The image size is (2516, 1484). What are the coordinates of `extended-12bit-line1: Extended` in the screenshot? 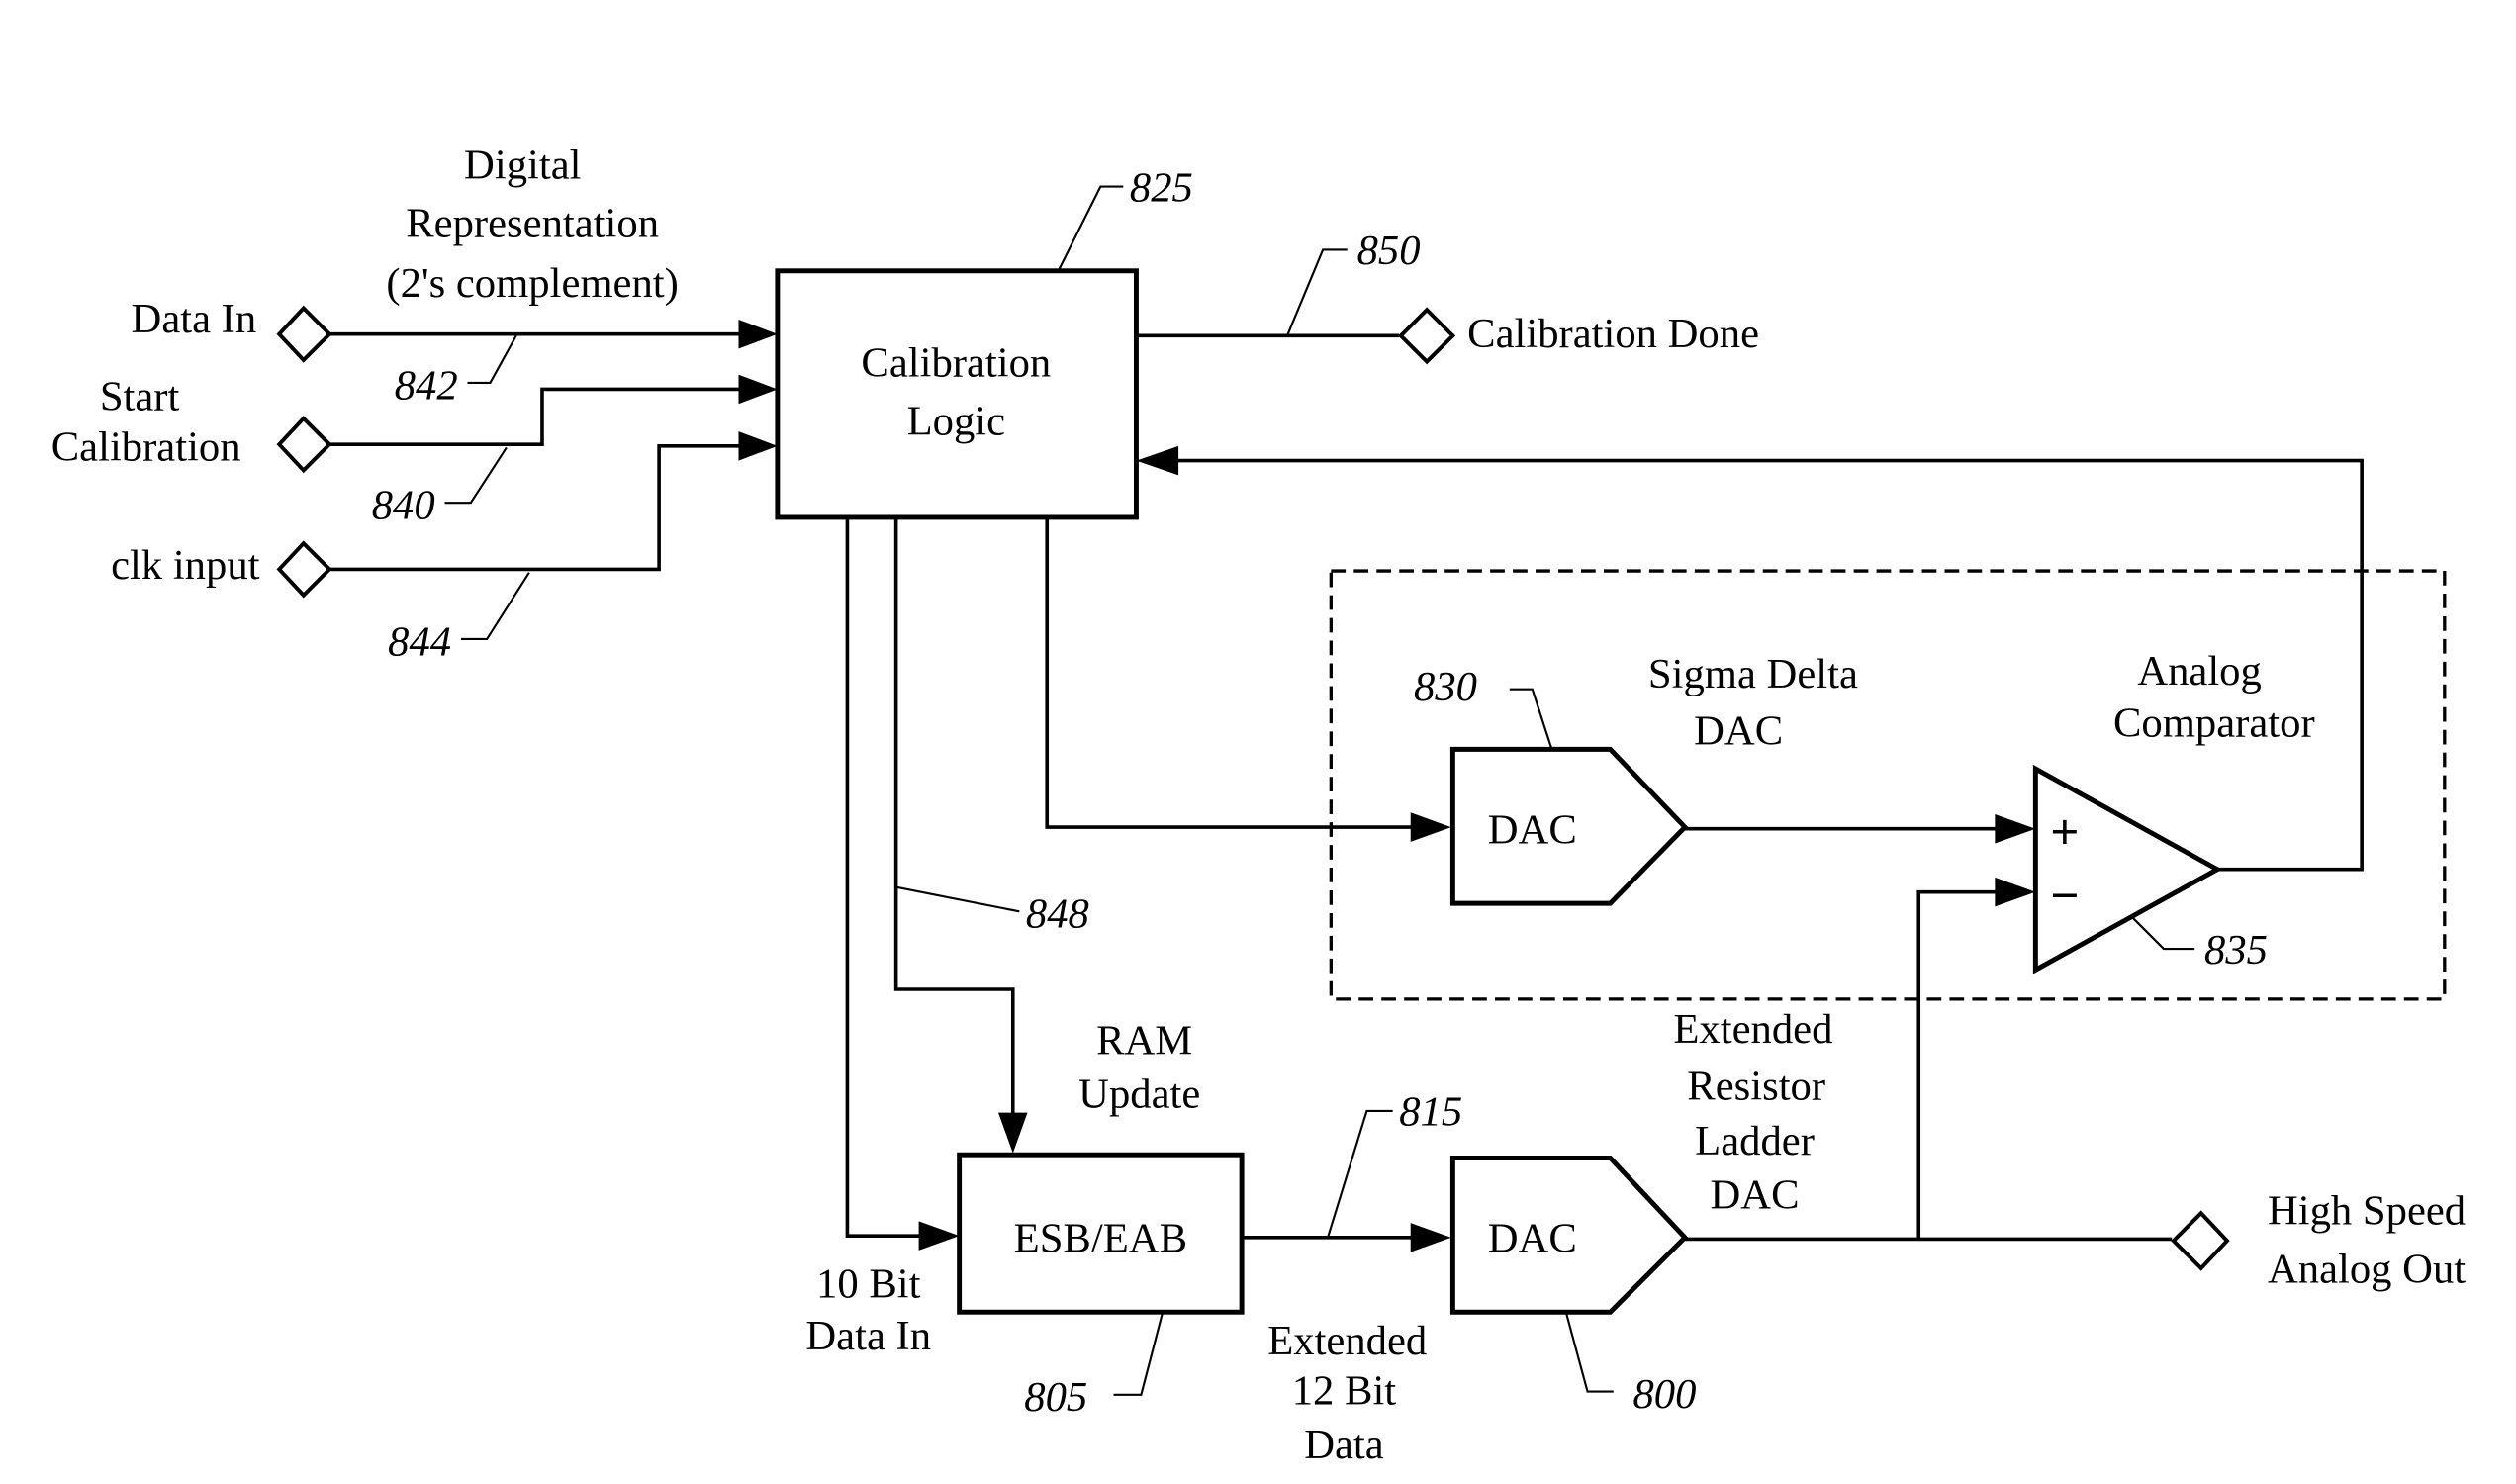 It's located at (1347, 1341).